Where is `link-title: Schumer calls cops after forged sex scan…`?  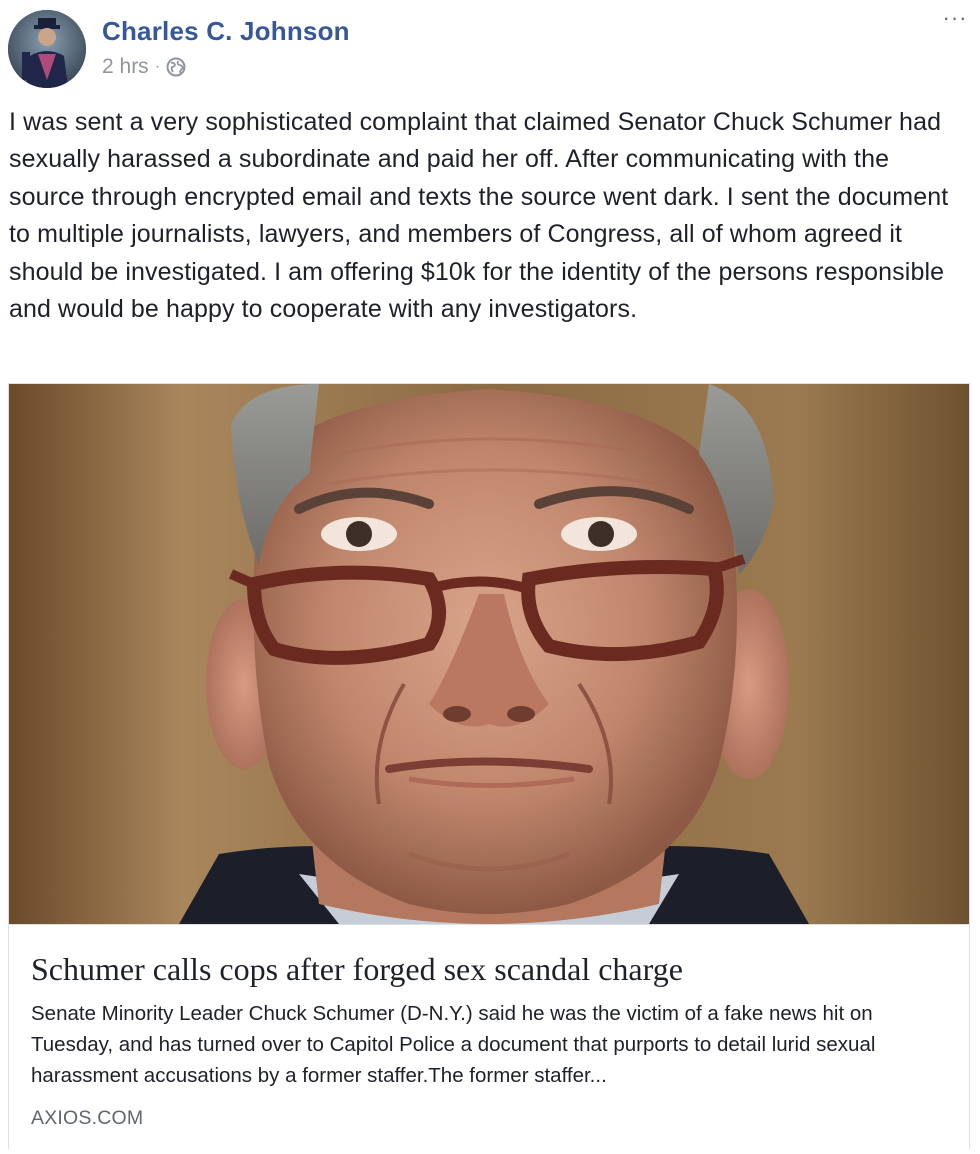 link-title: Schumer calls cops after forged sex scan… is located at coordinates (357, 969).